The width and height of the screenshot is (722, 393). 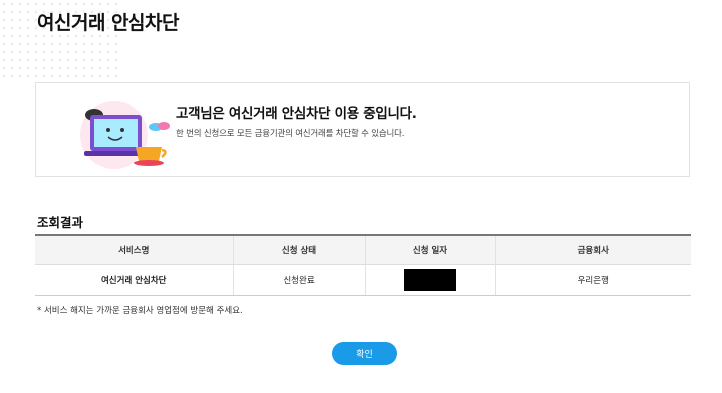 What do you see at coordinates (364, 353) in the screenshot?
I see `confirm-button: 확인` at bounding box center [364, 353].